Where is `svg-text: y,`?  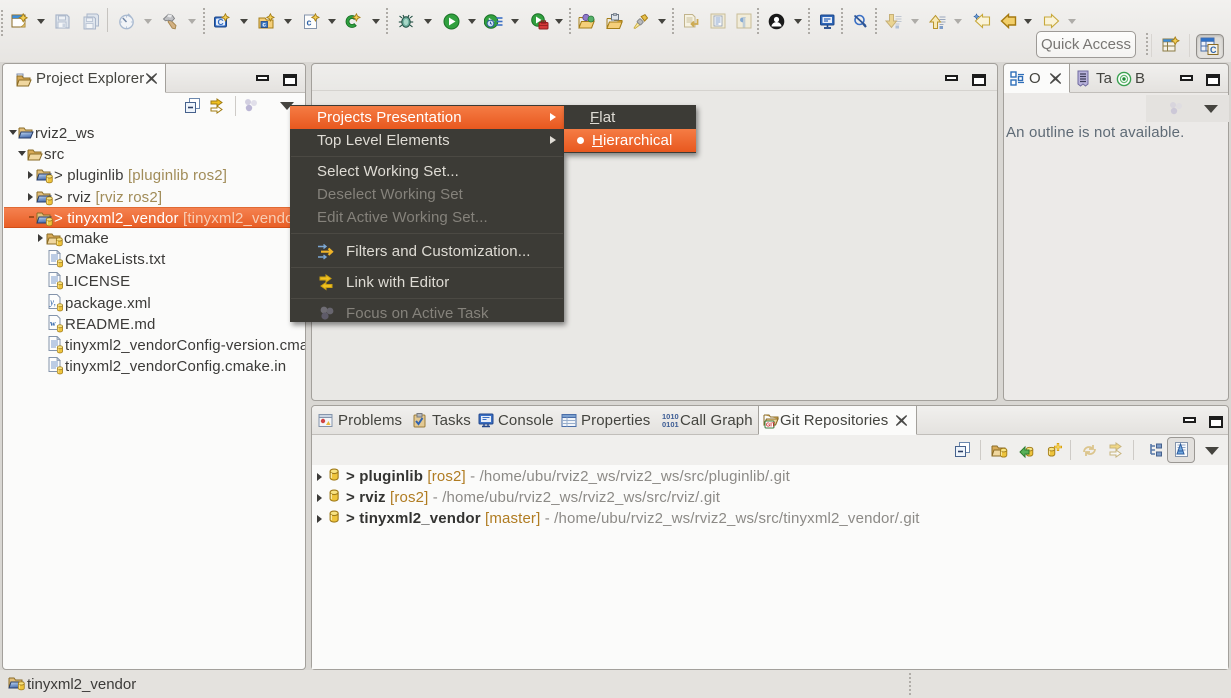
svg-text: y, is located at coordinates (52, 302).